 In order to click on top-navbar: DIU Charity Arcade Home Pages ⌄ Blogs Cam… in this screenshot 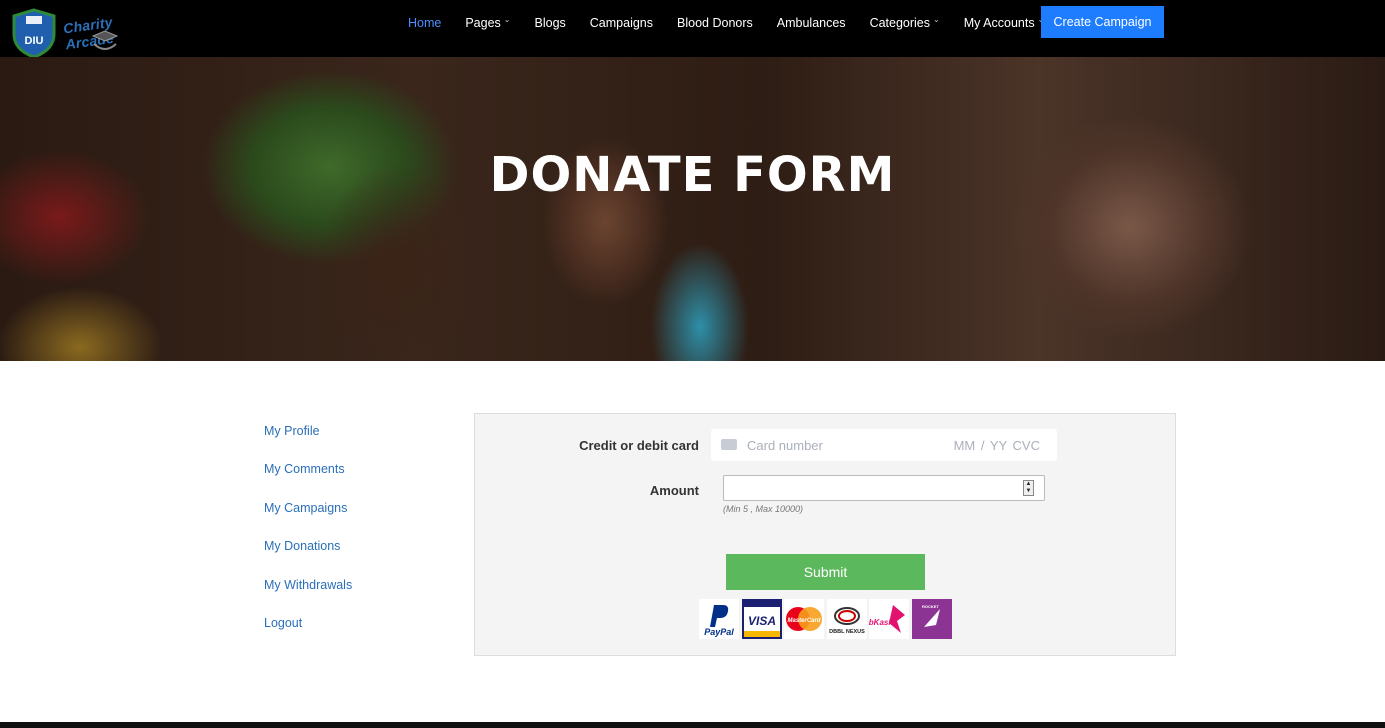, I will do `click(692, 29)`.